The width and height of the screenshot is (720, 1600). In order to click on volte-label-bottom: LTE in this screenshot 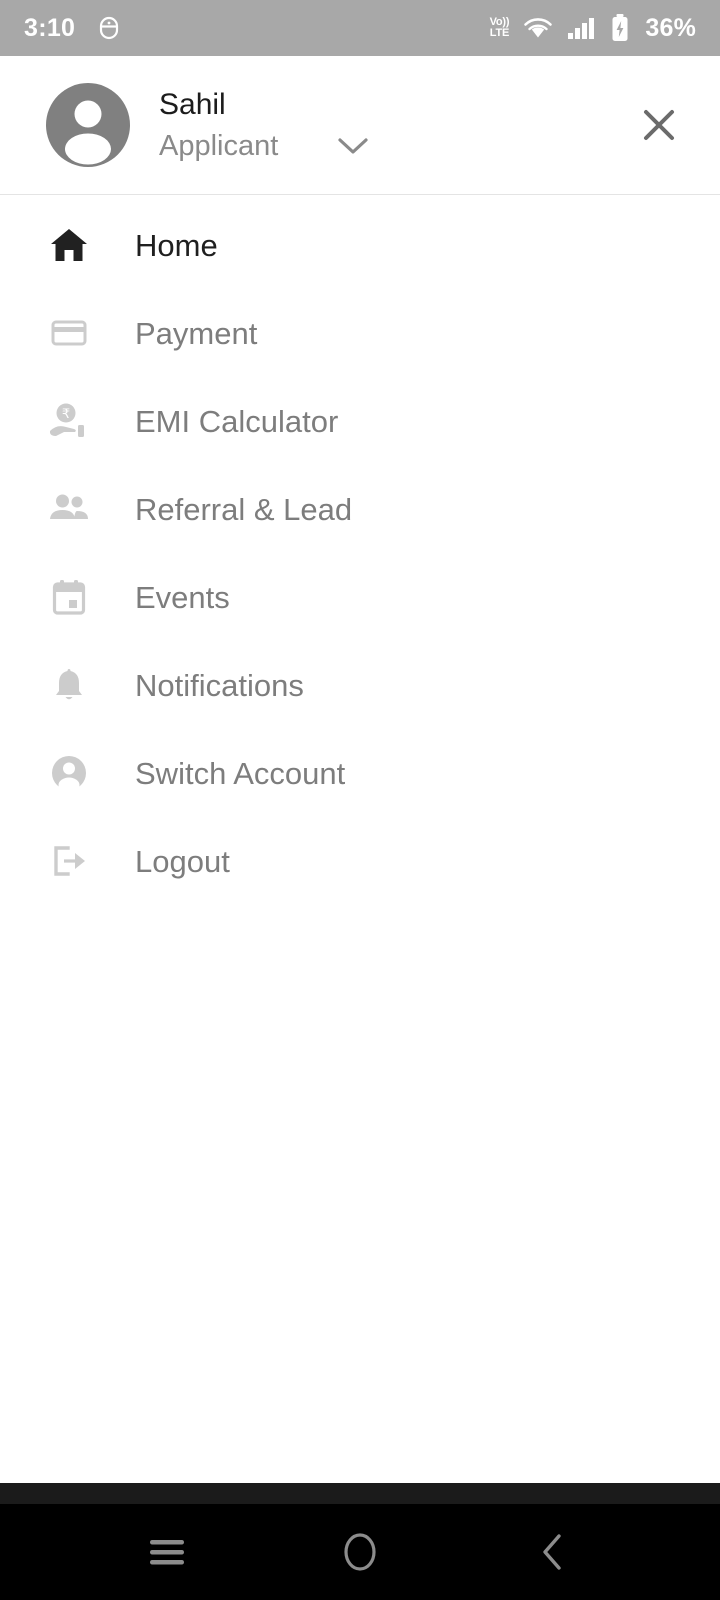, I will do `click(499, 33)`.